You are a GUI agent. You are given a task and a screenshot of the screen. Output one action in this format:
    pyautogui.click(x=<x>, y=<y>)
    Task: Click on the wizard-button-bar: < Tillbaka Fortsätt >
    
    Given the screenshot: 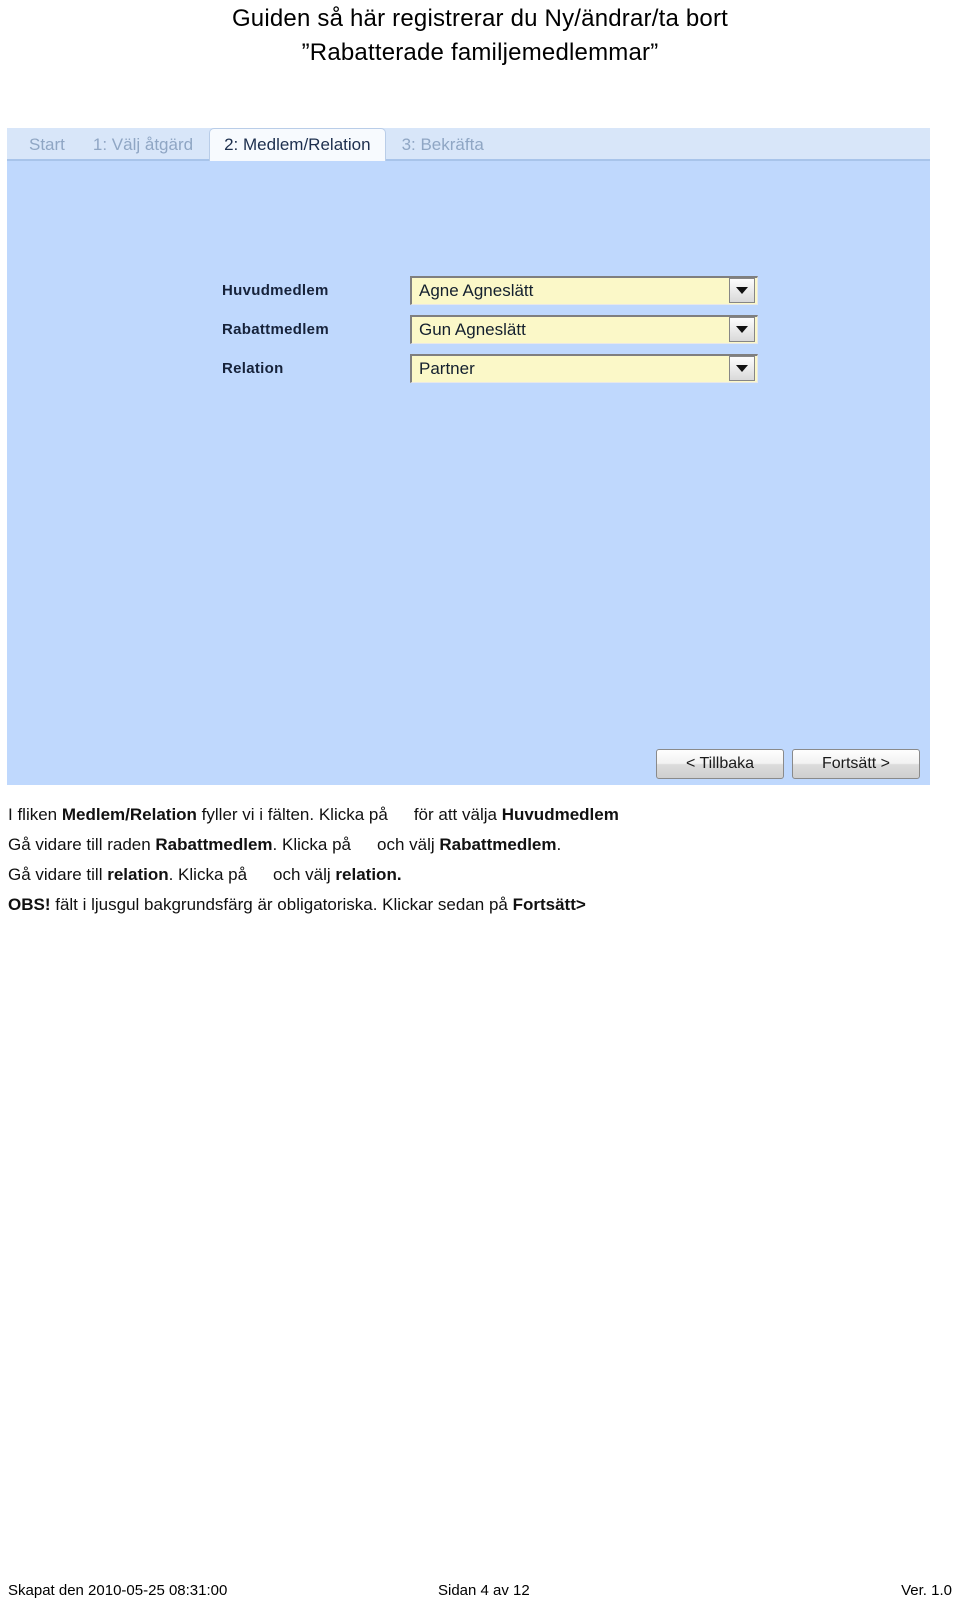 What is the action you would take?
    pyautogui.click(x=788, y=764)
    